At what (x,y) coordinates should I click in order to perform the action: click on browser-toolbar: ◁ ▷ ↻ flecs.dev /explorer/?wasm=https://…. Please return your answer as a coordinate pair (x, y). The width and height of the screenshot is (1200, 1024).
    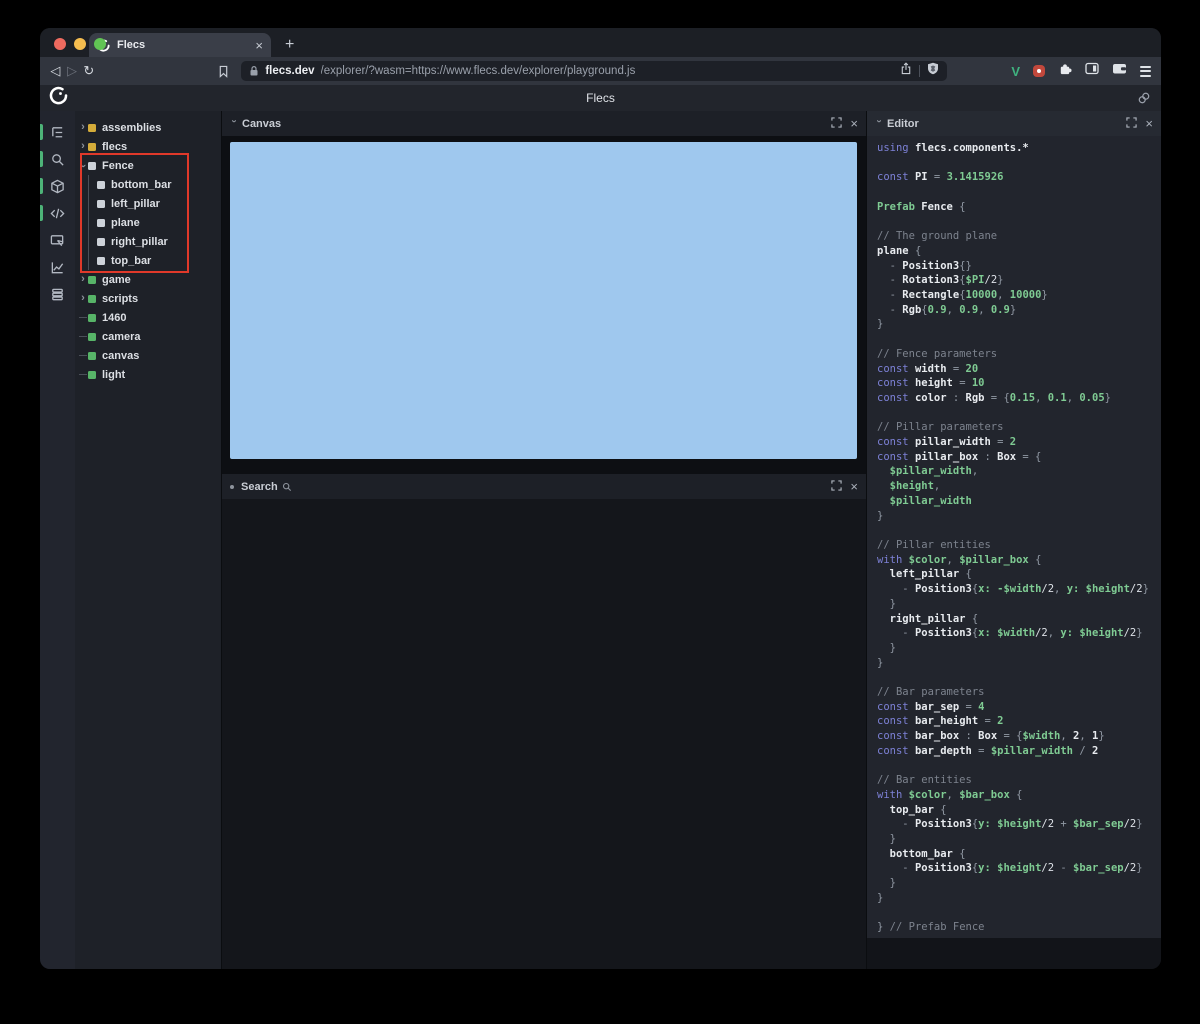
    Looking at the image, I should click on (600, 71).